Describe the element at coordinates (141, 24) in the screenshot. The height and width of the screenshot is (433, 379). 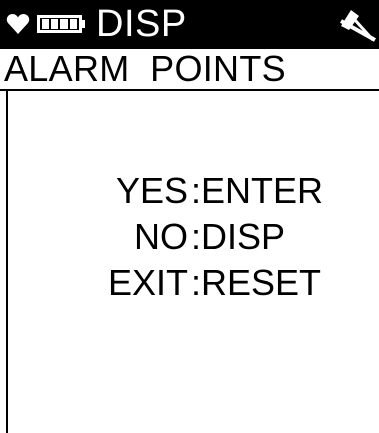
I see `page-title: DISP` at that location.